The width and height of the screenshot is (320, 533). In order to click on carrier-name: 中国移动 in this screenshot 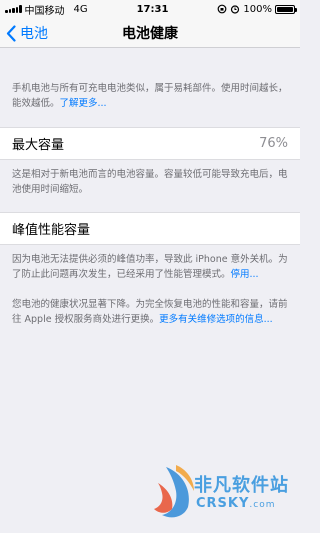, I will do `click(44, 11)`.